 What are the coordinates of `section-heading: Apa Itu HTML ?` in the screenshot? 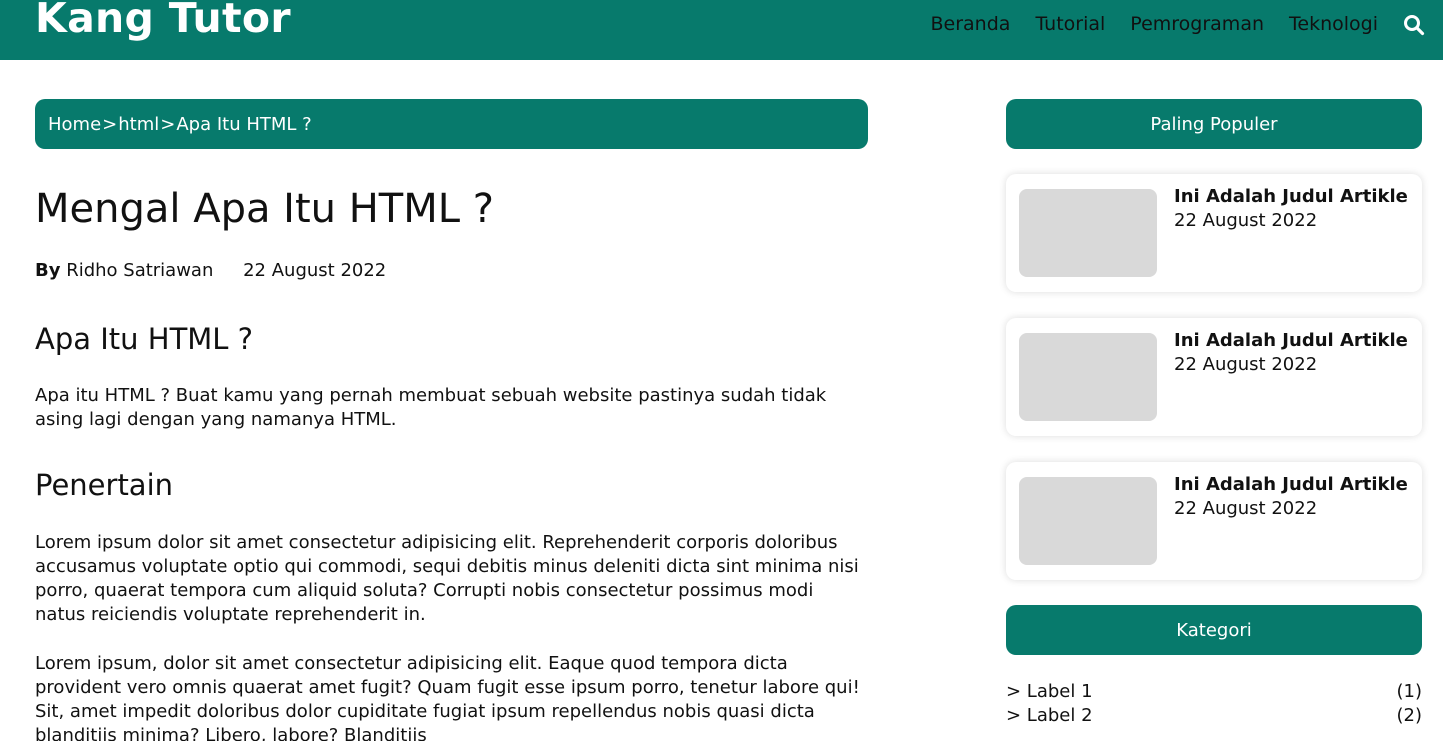 It's located at (144, 339).